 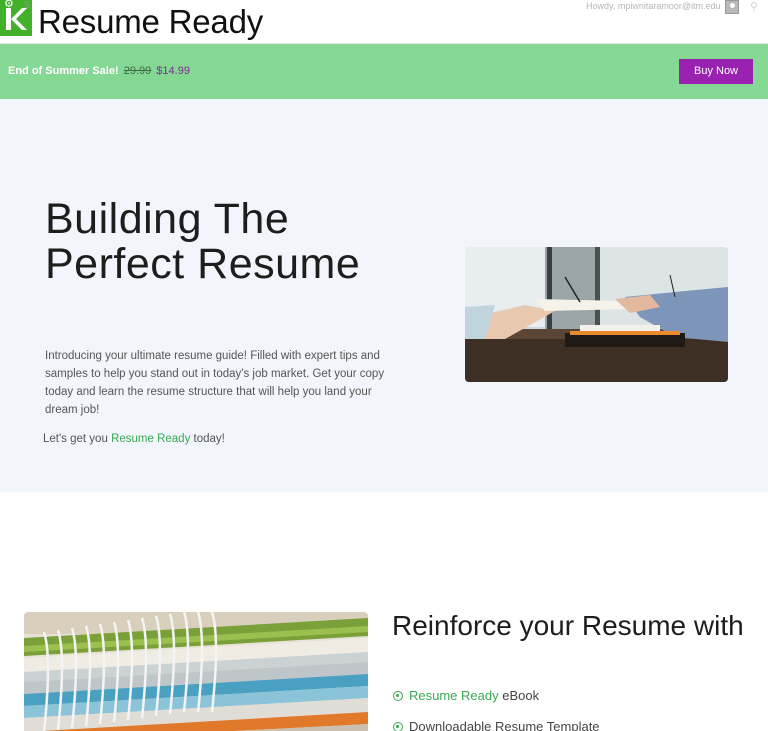 I want to click on hero-cta: Let's get you Resume Ready today!, so click(x=134, y=439).